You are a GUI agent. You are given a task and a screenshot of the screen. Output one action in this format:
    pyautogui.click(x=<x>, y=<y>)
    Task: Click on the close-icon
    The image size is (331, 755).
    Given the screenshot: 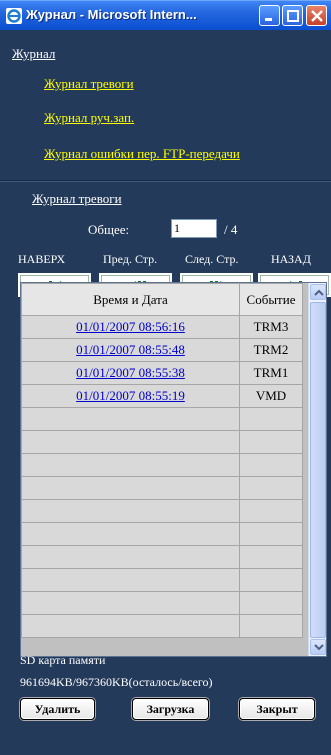 What is the action you would take?
    pyautogui.click(x=317, y=16)
    